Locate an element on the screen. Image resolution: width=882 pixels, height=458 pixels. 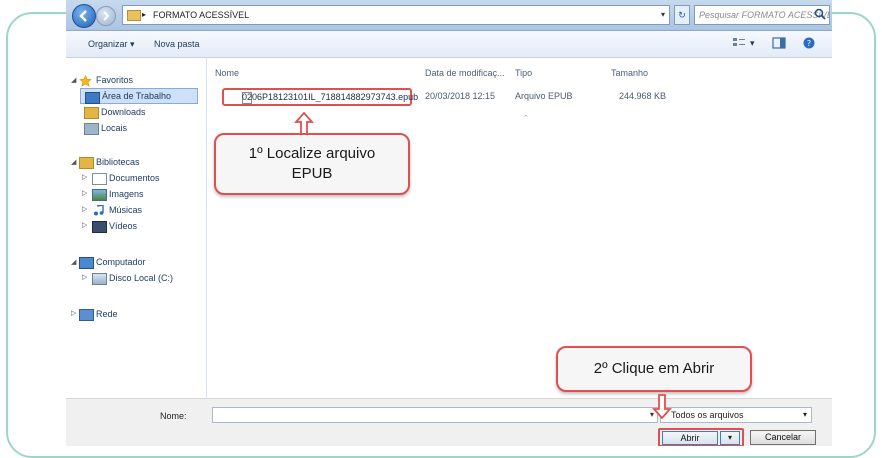
column-header-type: Tipo is located at coordinates (523, 73).